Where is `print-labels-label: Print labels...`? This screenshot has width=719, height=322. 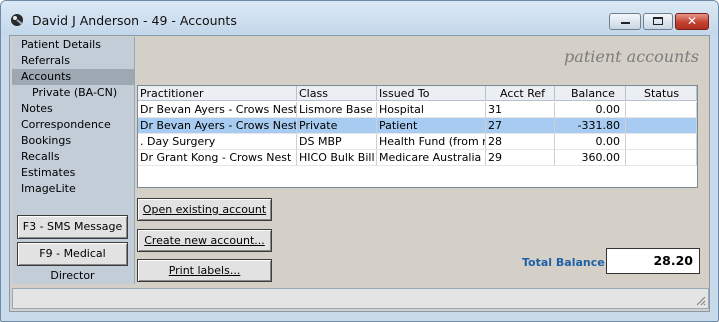 print-labels-label: Print labels... is located at coordinates (204, 270).